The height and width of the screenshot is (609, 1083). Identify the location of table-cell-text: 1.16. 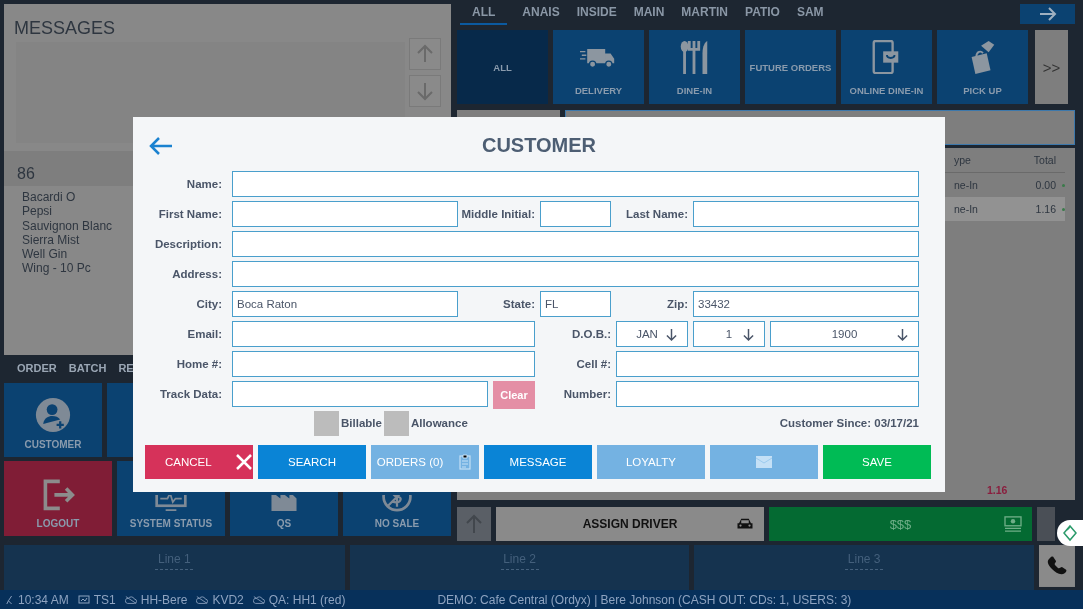
(1045, 209).